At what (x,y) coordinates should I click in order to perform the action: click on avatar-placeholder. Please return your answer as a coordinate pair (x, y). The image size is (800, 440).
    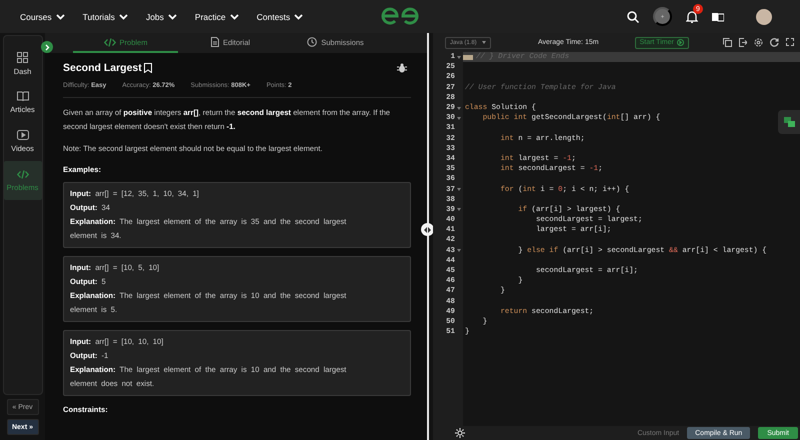
    Looking at the image, I should click on (764, 16).